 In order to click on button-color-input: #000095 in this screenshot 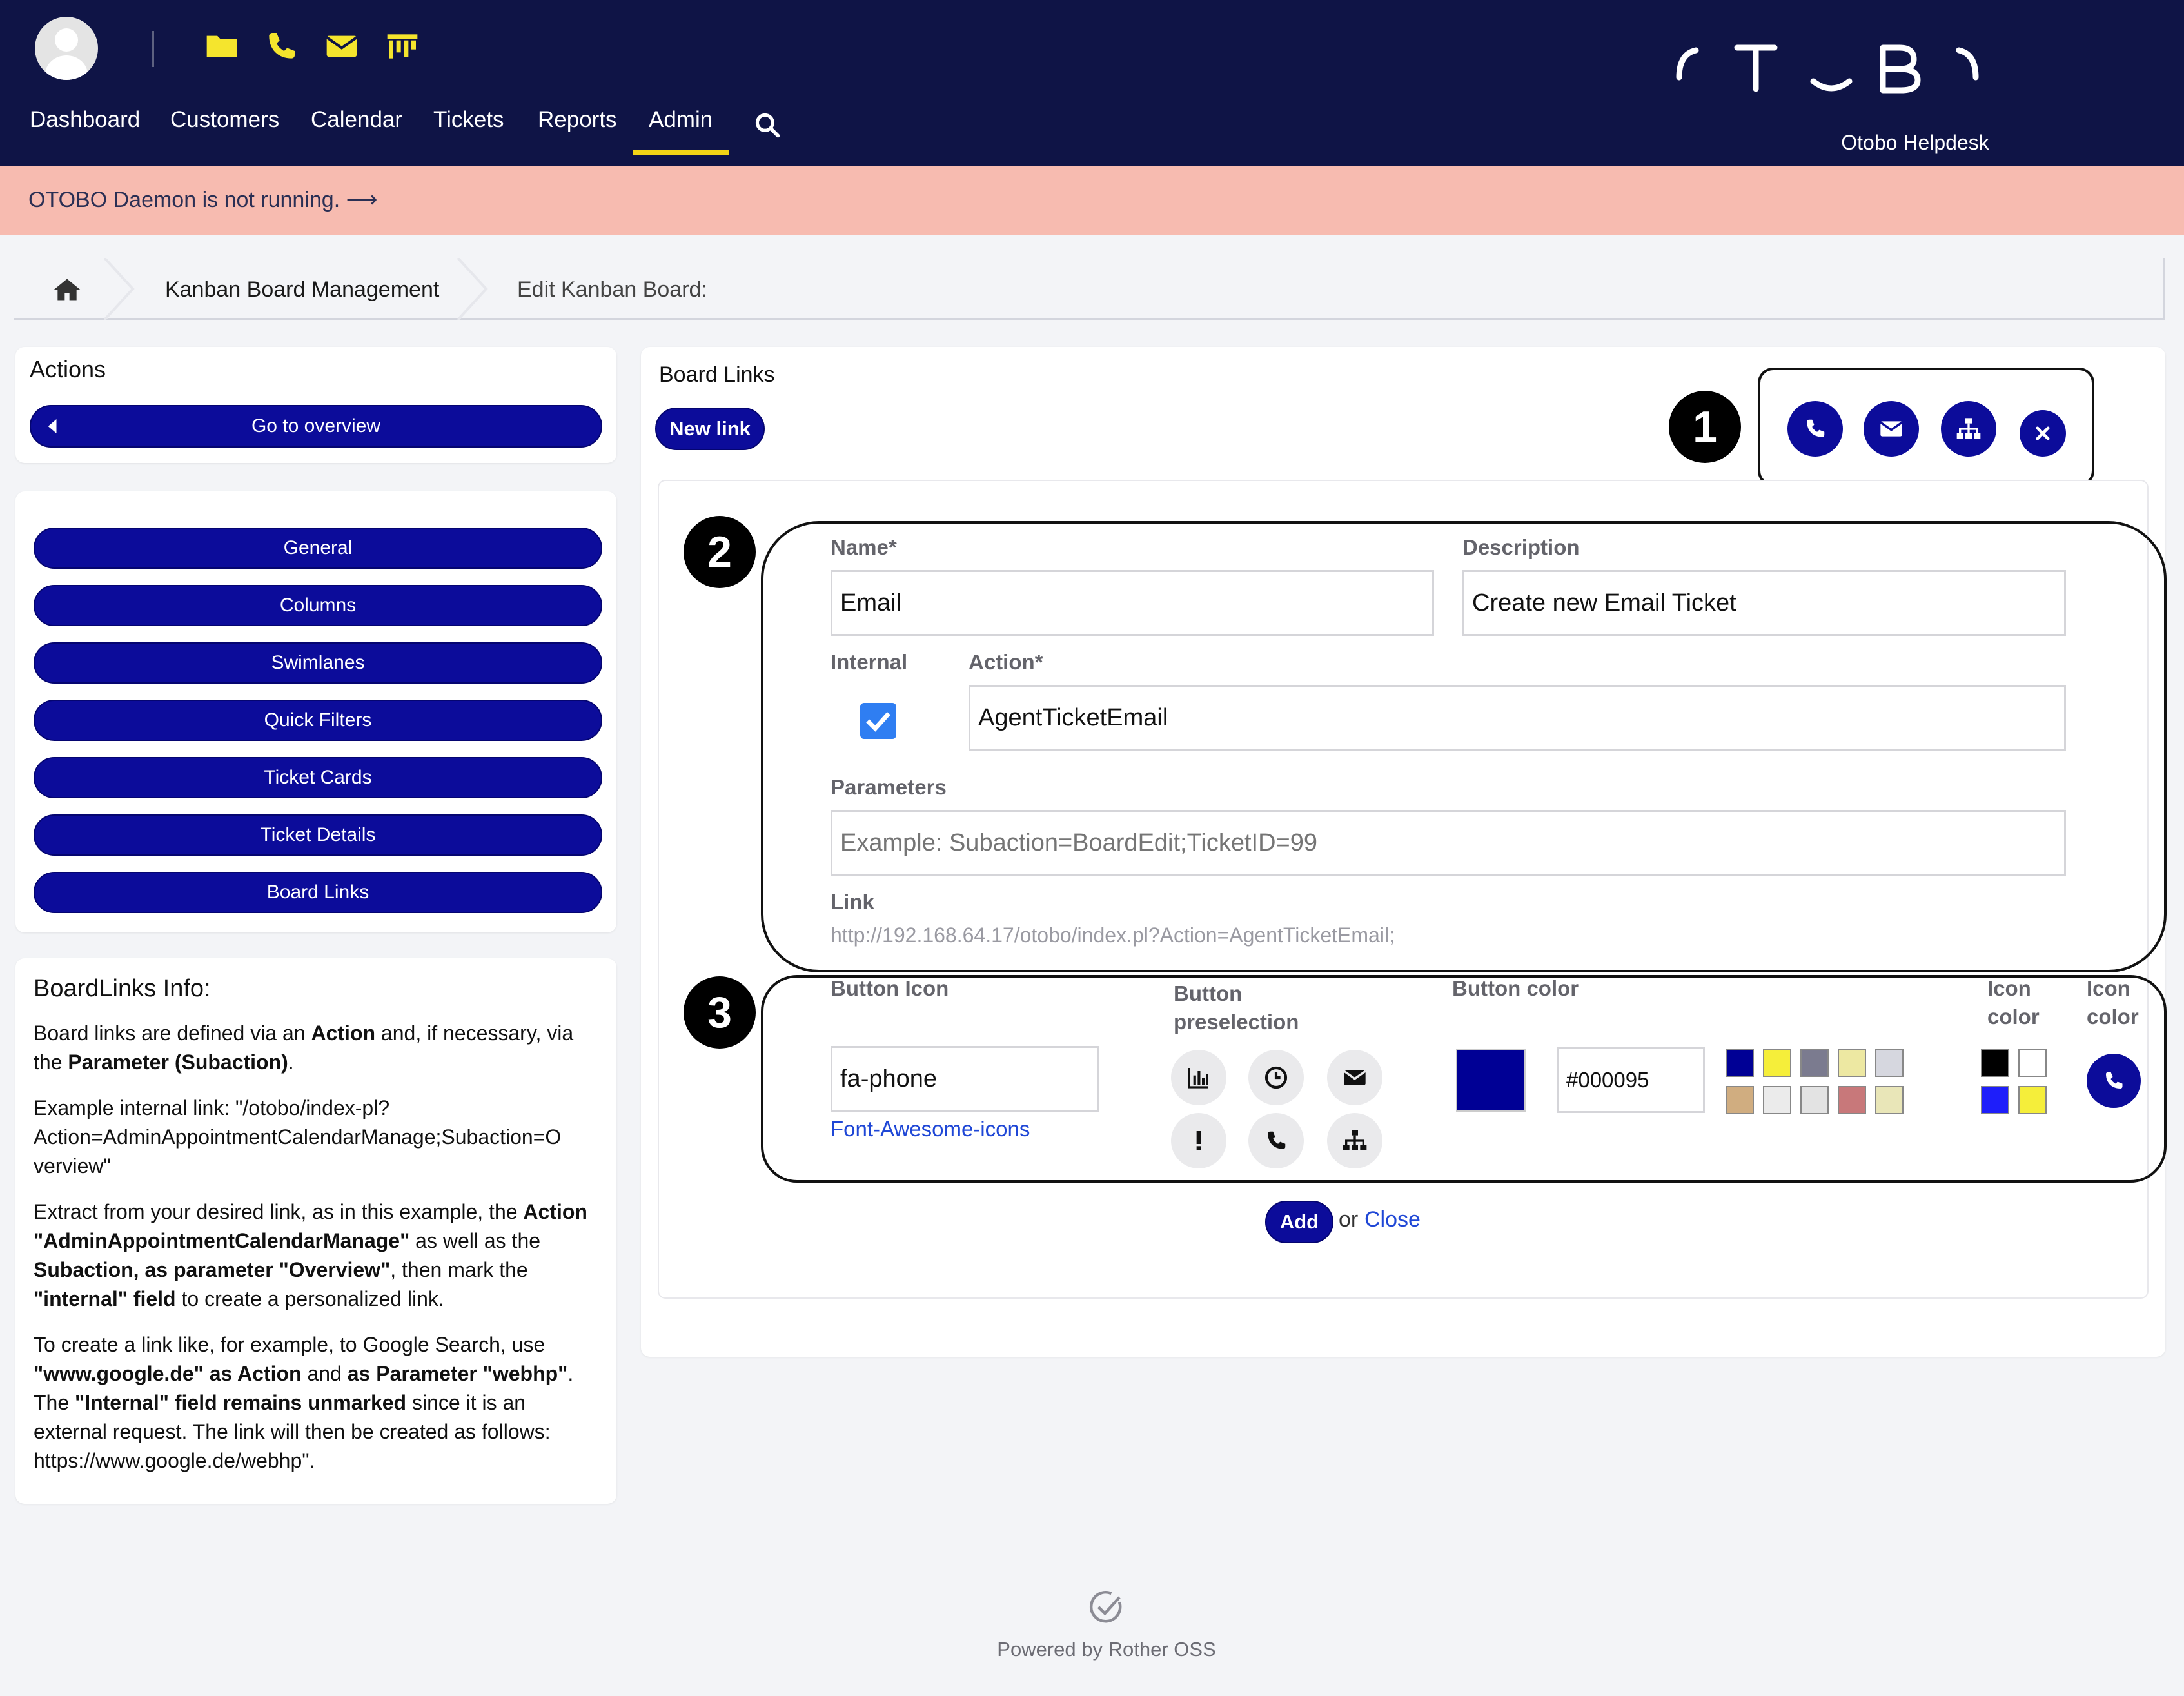, I will do `click(1631, 1080)`.